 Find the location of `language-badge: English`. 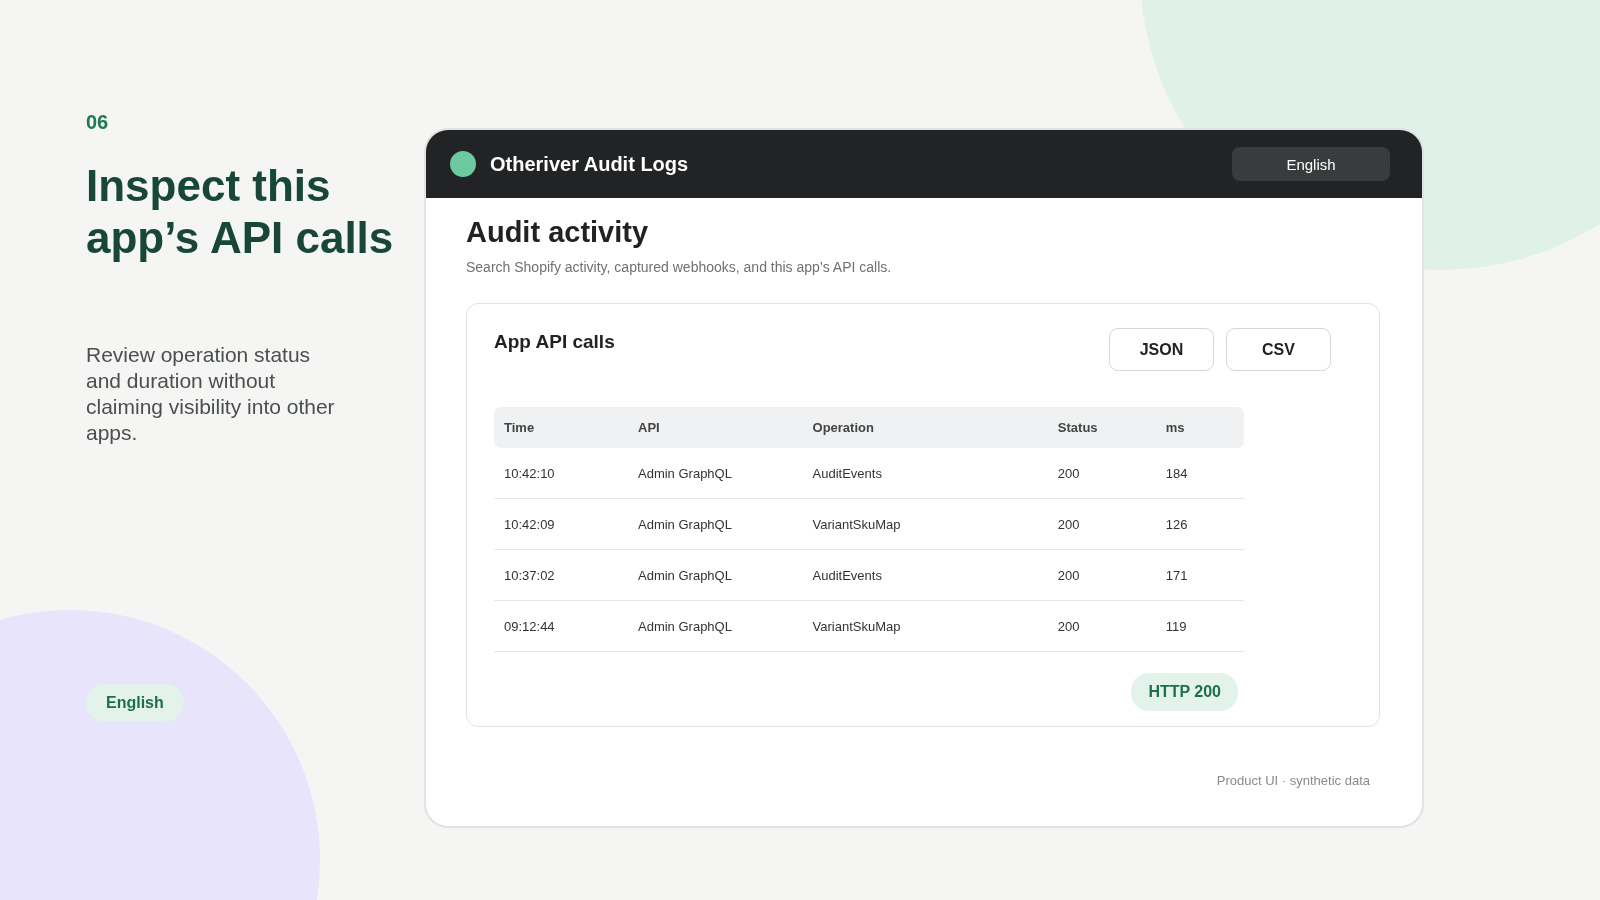

language-badge: English is located at coordinates (135, 703).